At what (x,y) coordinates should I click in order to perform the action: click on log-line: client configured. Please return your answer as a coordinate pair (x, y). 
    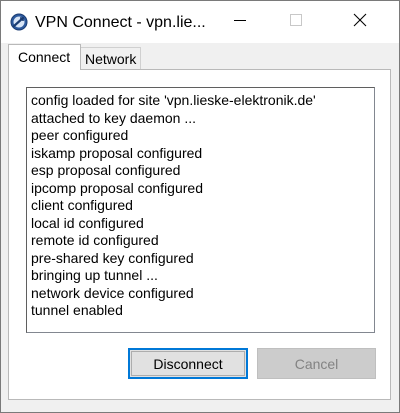
    Looking at the image, I should click on (82, 205).